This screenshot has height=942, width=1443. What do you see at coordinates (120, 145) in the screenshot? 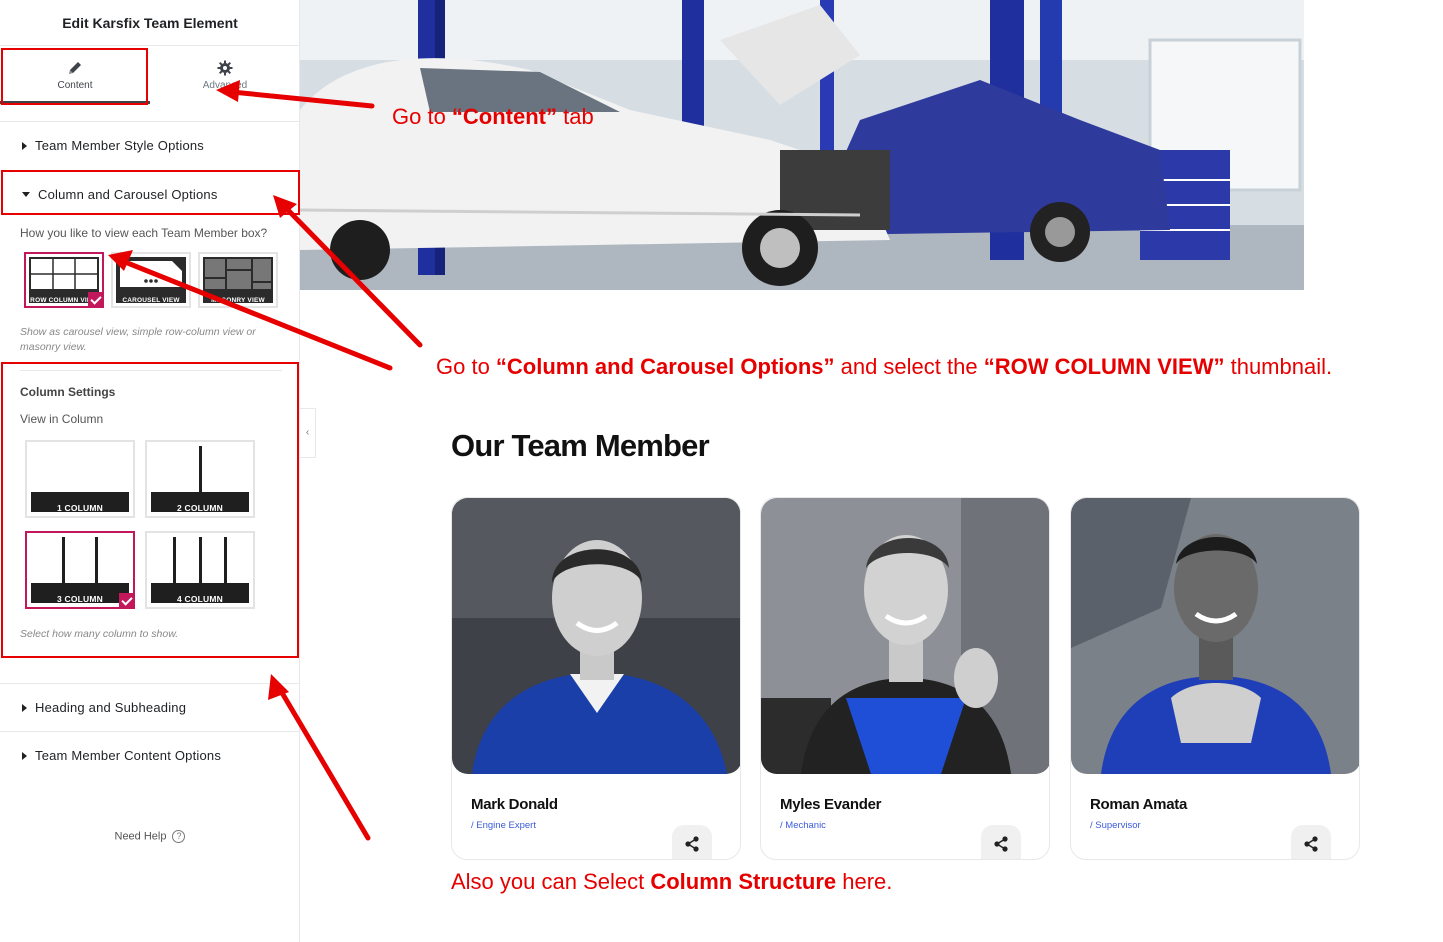
I see `section-label: Team Member Style Options` at bounding box center [120, 145].